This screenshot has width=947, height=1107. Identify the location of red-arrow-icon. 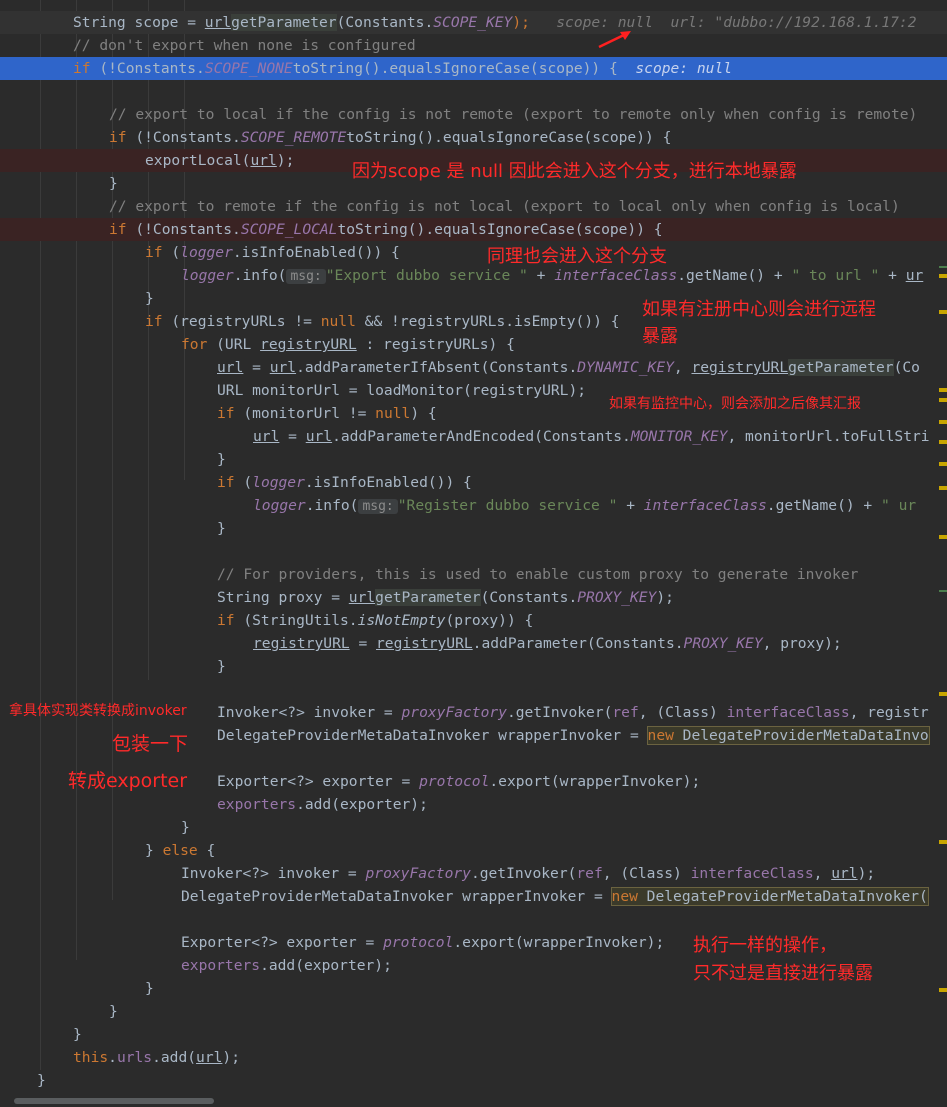
(614, 40).